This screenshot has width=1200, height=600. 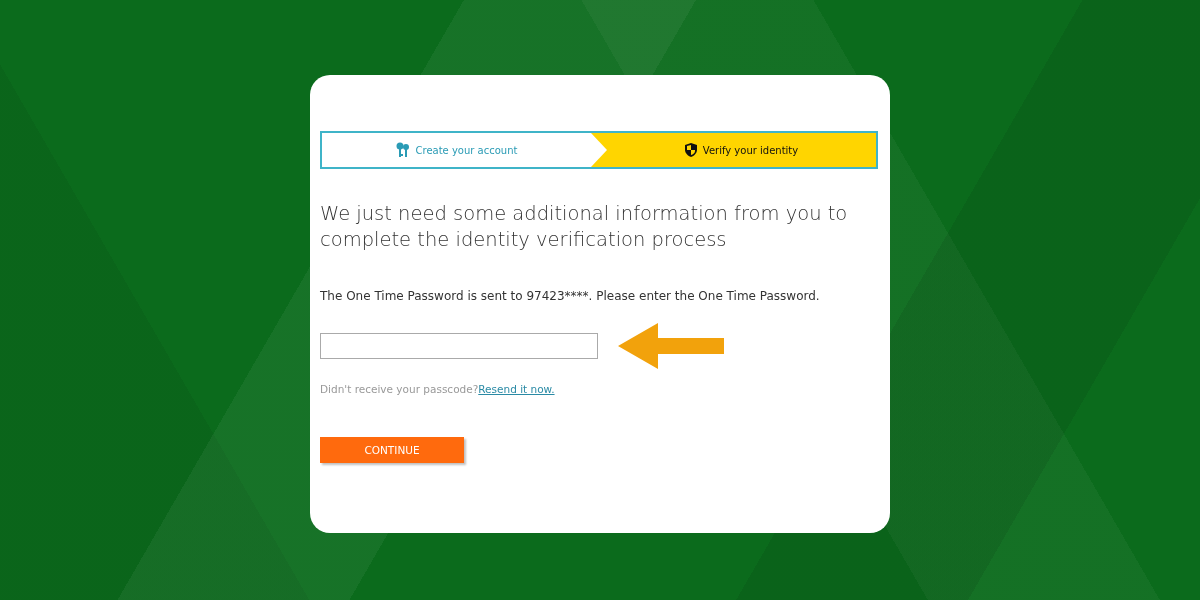 I want to click on otp-message: The One Time Password is sent to 97423****. Please enter the One Time Password., so click(x=570, y=296).